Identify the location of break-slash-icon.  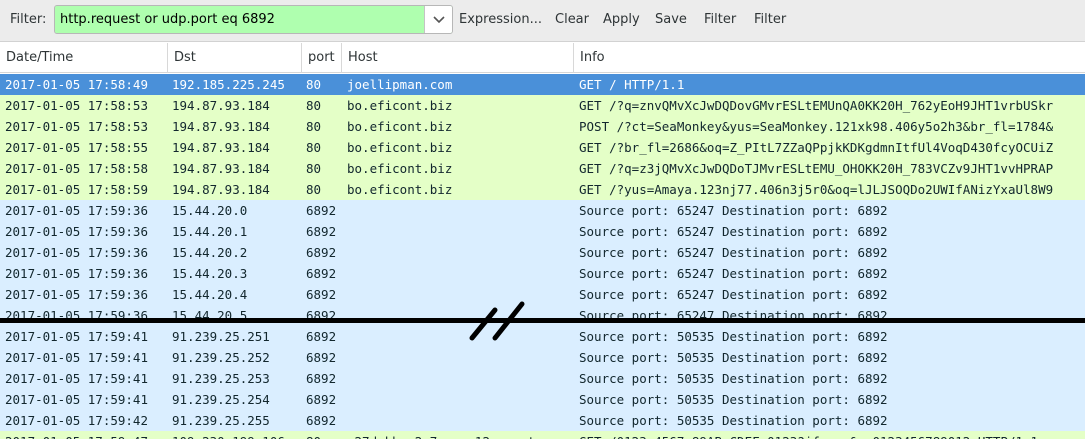
(497, 321).